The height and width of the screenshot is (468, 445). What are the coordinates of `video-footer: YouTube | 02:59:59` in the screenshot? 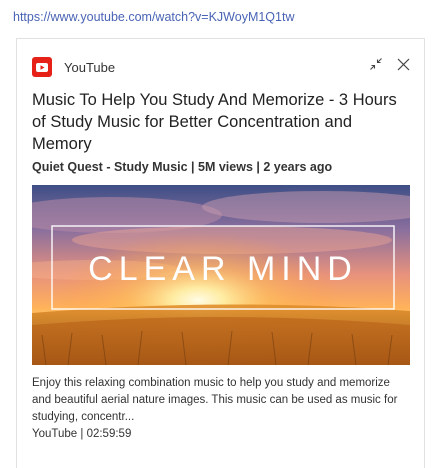 It's located at (82, 434).